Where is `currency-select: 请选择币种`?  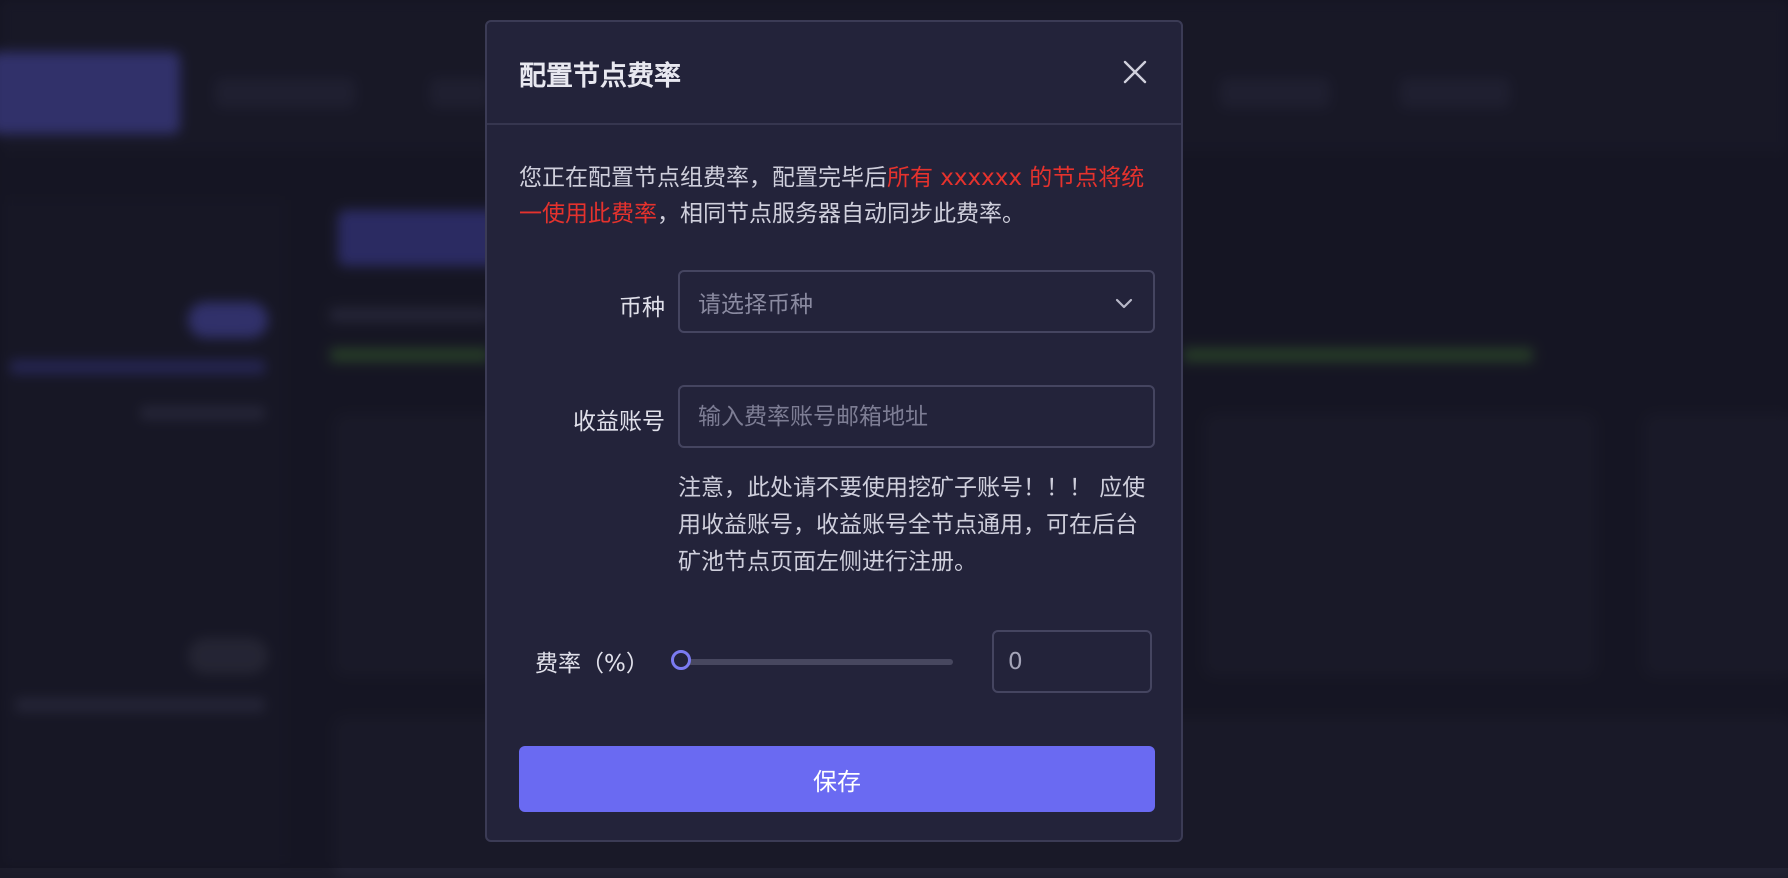
currency-select: 请选择币种 is located at coordinates (916, 301).